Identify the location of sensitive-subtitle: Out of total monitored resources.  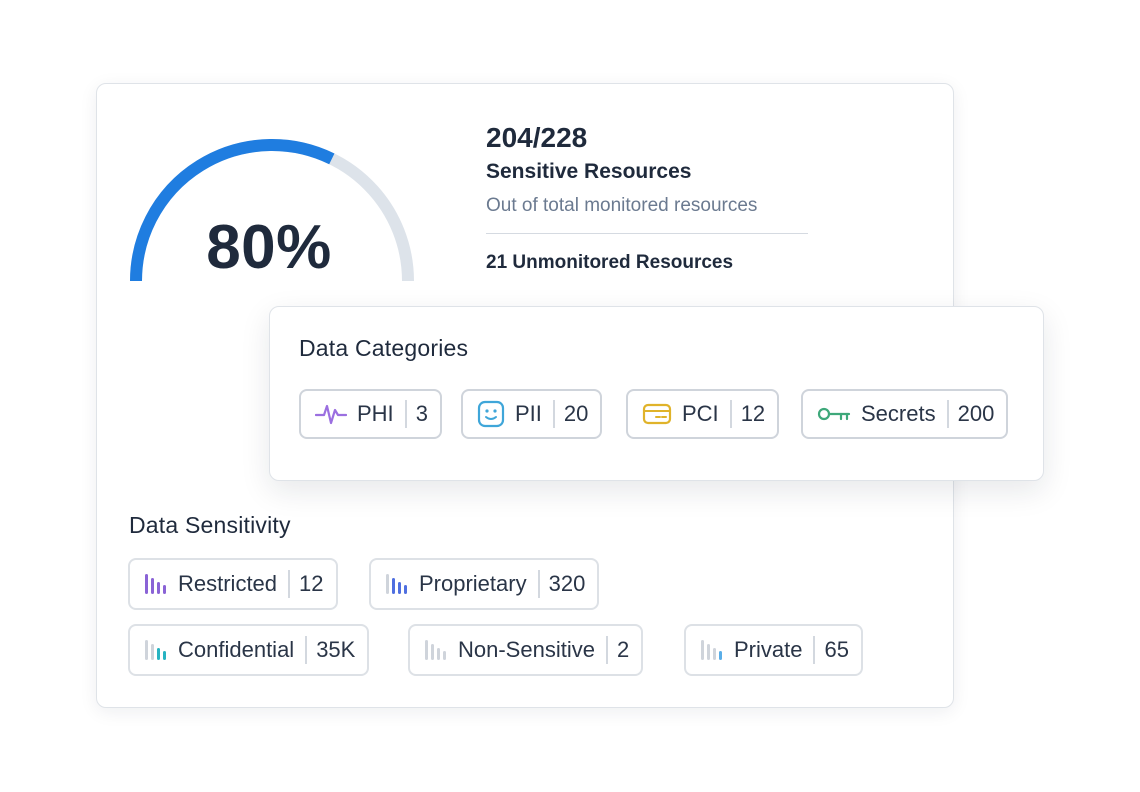
(622, 205).